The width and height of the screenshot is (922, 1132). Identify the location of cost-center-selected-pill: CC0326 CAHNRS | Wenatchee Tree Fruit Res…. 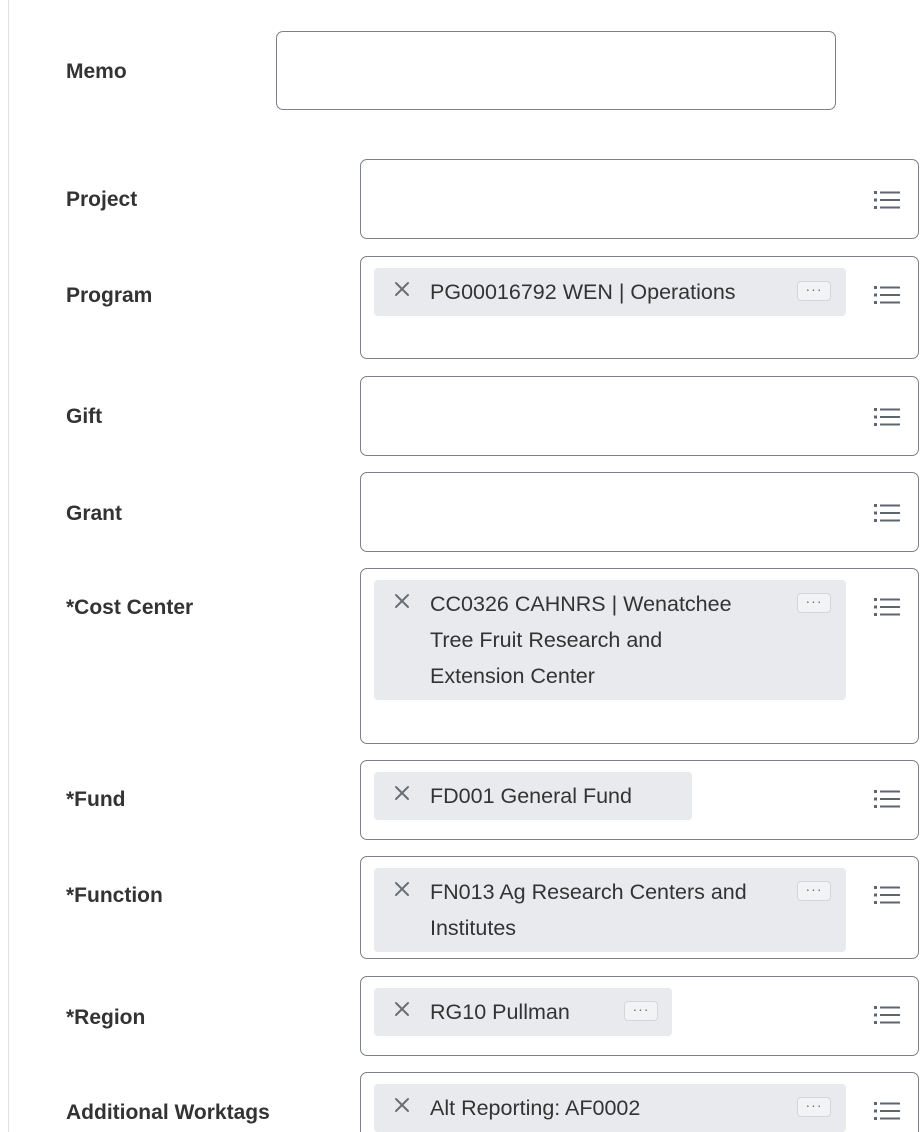
(610, 640).